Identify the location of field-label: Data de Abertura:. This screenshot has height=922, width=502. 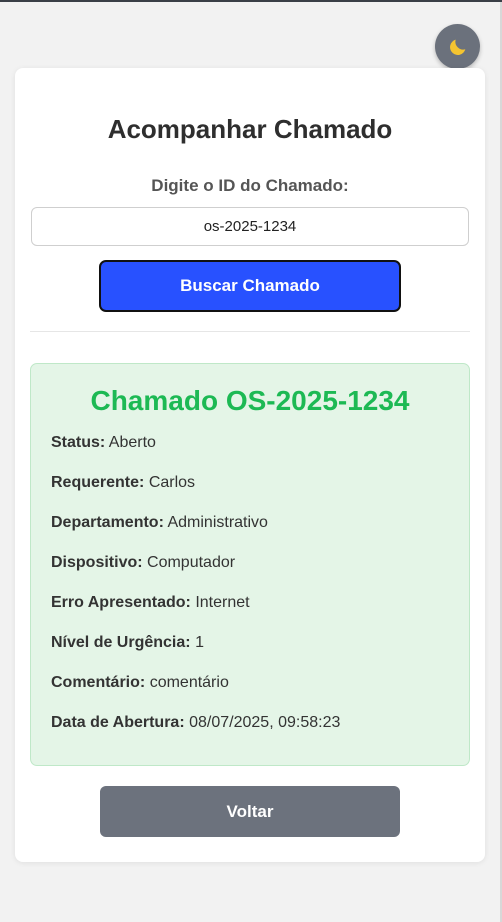
(118, 722).